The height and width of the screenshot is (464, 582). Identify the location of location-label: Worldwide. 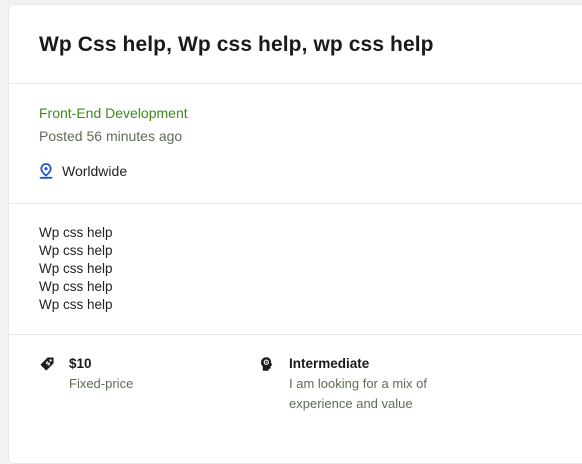
(95, 171).